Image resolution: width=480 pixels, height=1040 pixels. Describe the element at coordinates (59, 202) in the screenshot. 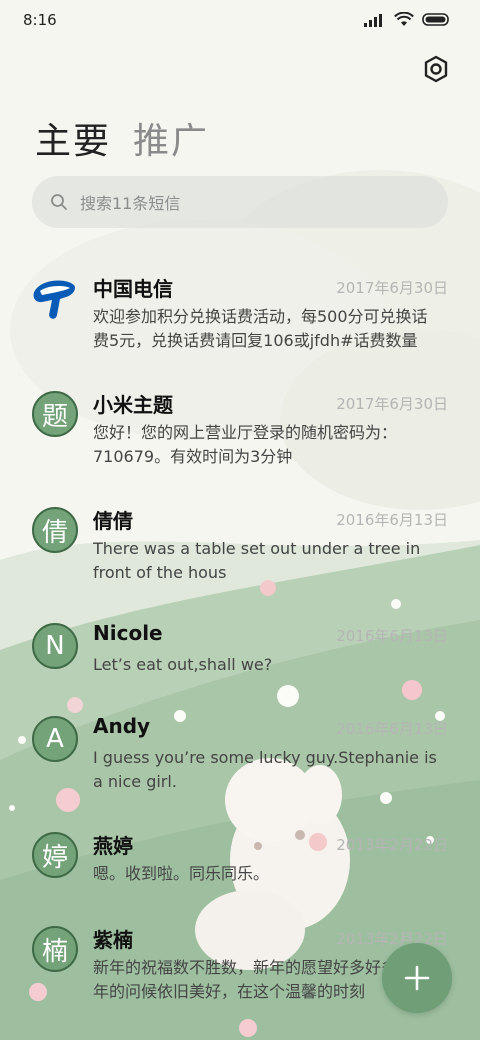

I see `search-icon` at that location.